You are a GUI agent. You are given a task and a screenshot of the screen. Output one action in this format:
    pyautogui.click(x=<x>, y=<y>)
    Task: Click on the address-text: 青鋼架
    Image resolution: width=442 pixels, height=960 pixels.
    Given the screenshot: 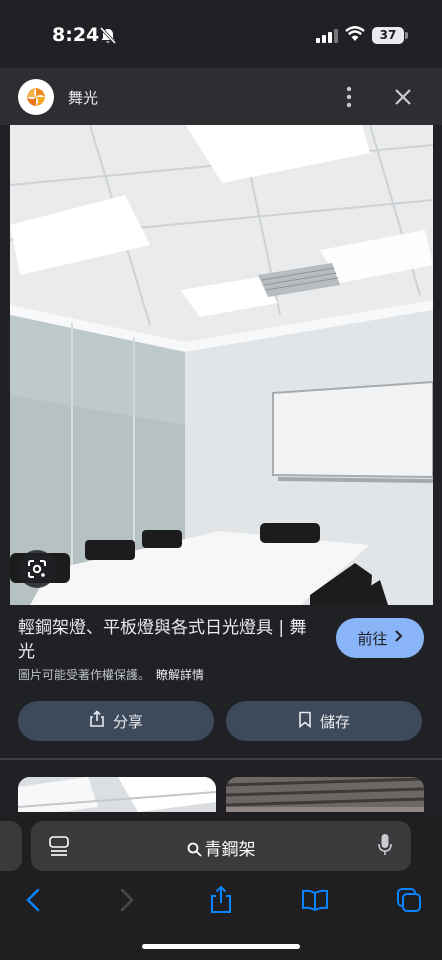 What is the action you would take?
    pyautogui.click(x=221, y=847)
    